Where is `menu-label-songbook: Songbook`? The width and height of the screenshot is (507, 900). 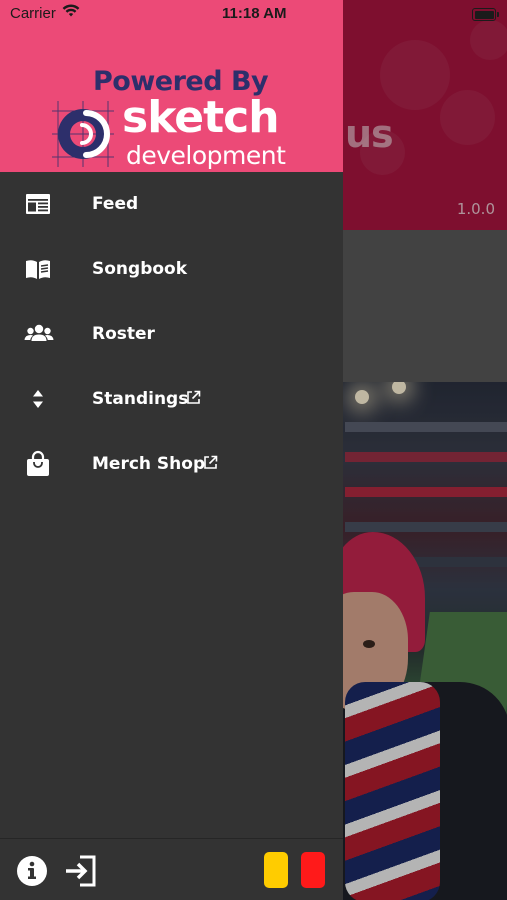
menu-label-songbook: Songbook is located at coordinates (140, 269).